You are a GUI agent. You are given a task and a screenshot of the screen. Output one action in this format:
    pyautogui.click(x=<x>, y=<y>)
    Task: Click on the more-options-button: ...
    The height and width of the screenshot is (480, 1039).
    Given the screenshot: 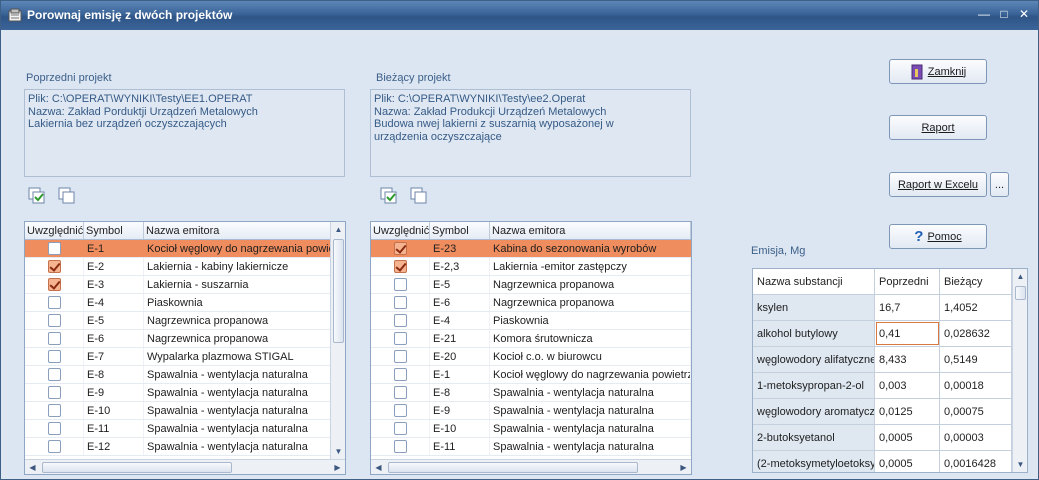 What is the action you would take?
    pyautogui.click(x=999, y=184)
    